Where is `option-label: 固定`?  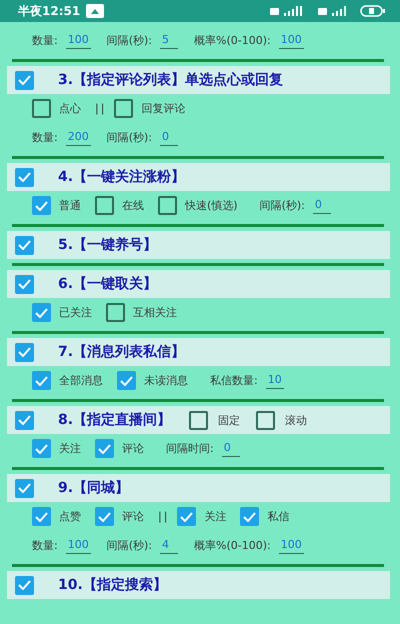 option-label: 固定 is located at coordinates (229, 420).